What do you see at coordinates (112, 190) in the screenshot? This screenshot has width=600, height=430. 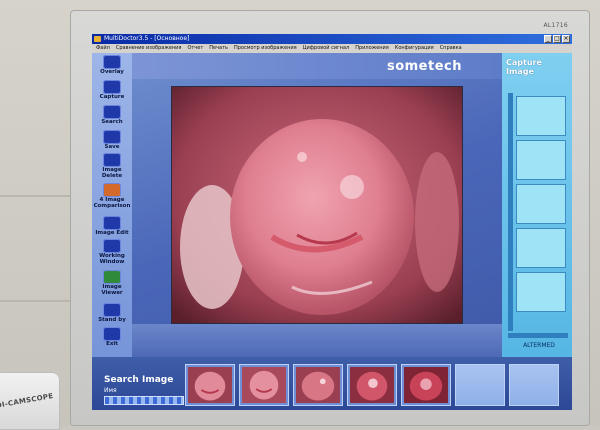 I see `four-image-icon` at bounding box center [112, 190].